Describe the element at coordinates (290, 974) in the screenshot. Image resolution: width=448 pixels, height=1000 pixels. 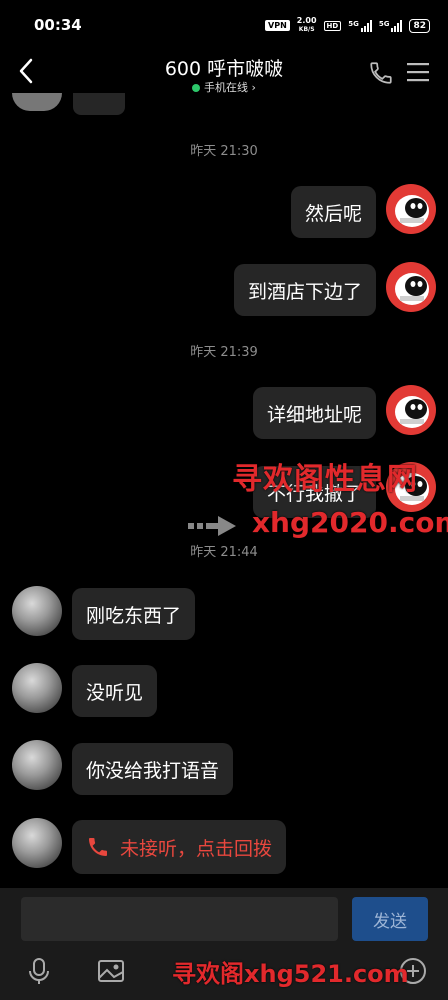
I see `watermark-bottom: 寻欢阁xhg521.com` at that location.